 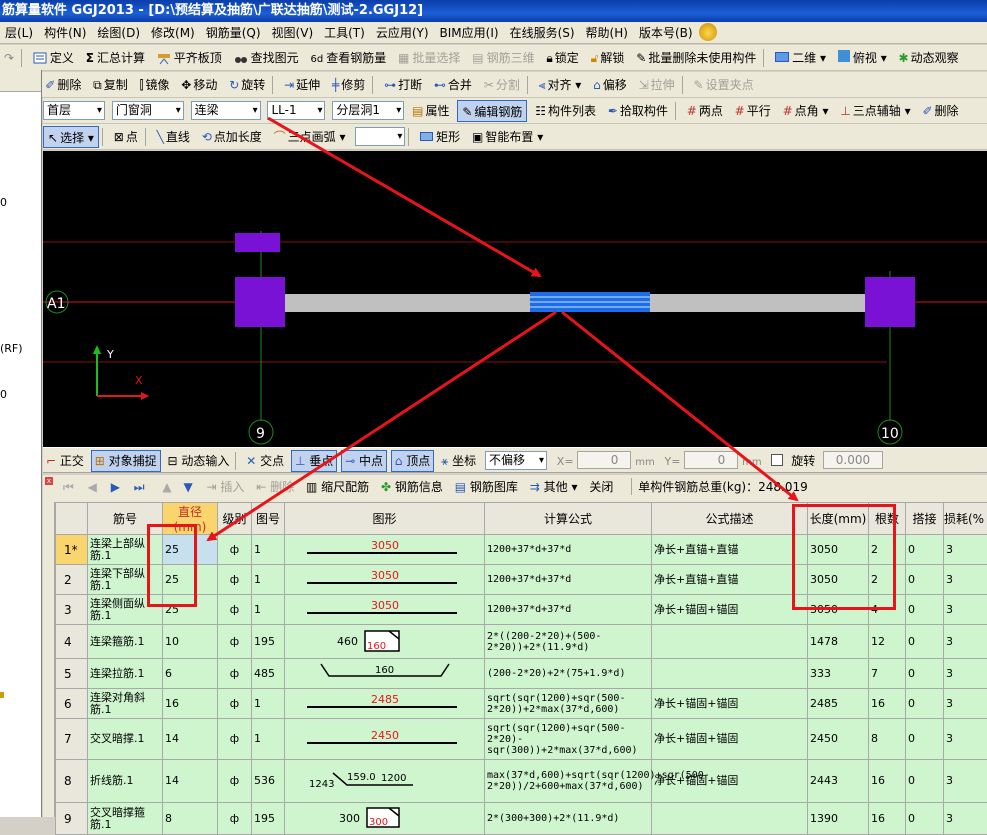 What do you see at coordinates (887, 739) in the screenshot?
I see `count-cell: 8` at bounding box center [887, 739].